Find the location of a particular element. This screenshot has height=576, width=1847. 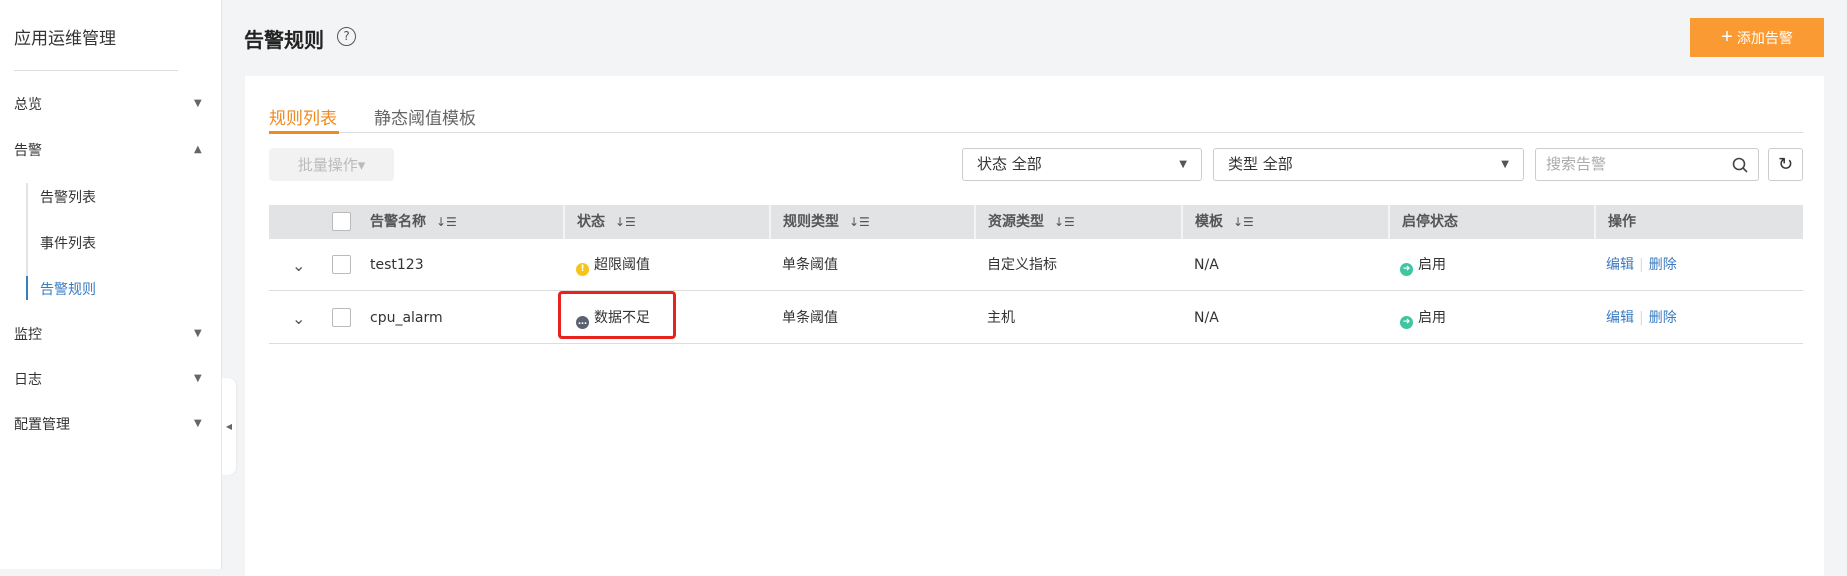

nav-alarm-list: 告警列表 is located at coordinates (68, 197).